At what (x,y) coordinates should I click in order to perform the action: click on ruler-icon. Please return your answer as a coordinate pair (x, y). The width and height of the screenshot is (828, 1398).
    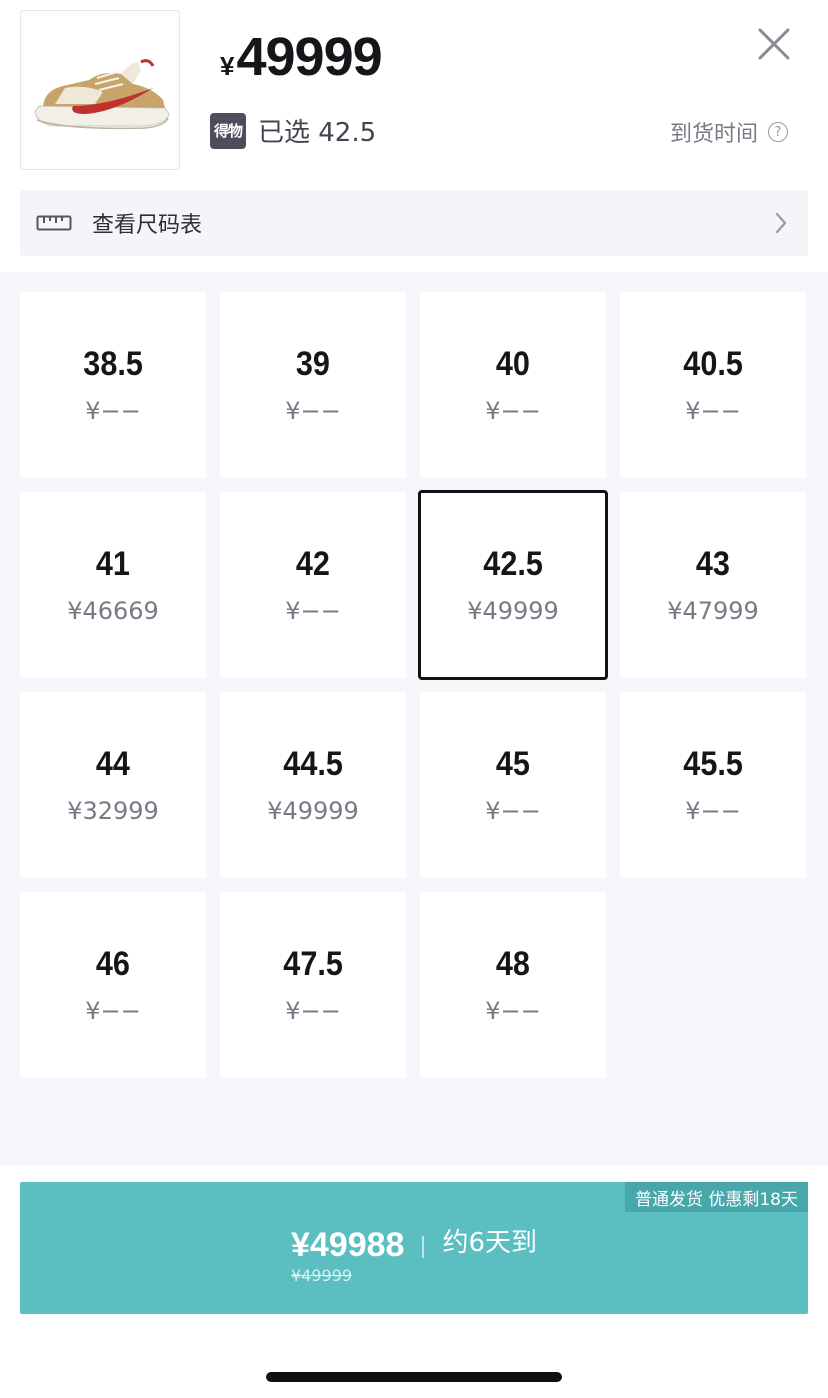
    Looking at the image, I should click on (54, 223).